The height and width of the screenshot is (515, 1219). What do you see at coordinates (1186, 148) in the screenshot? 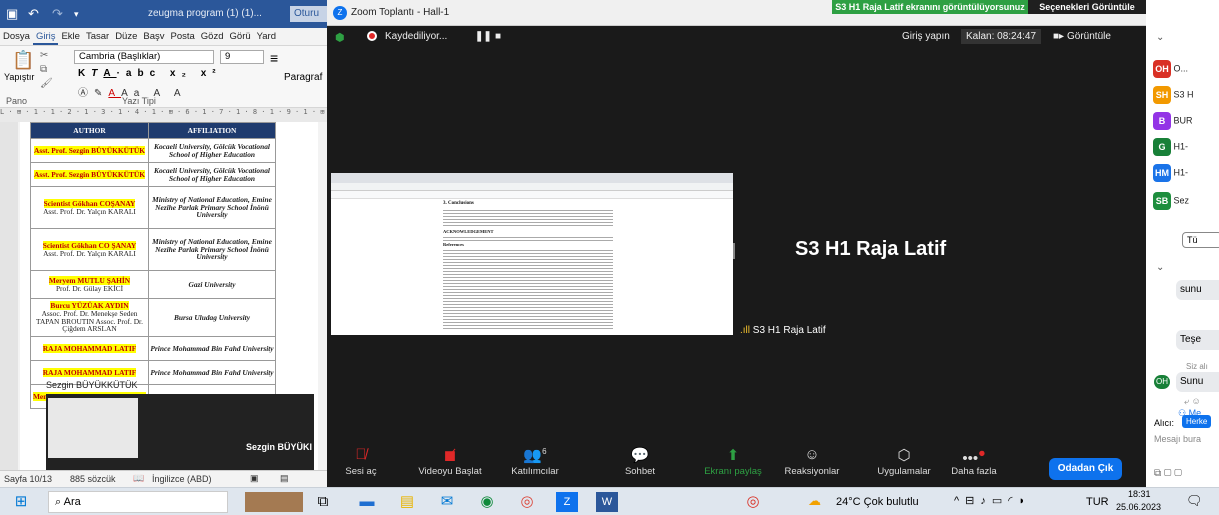
I see `participant-row: G H1-` at bounding box center [1186, 148].